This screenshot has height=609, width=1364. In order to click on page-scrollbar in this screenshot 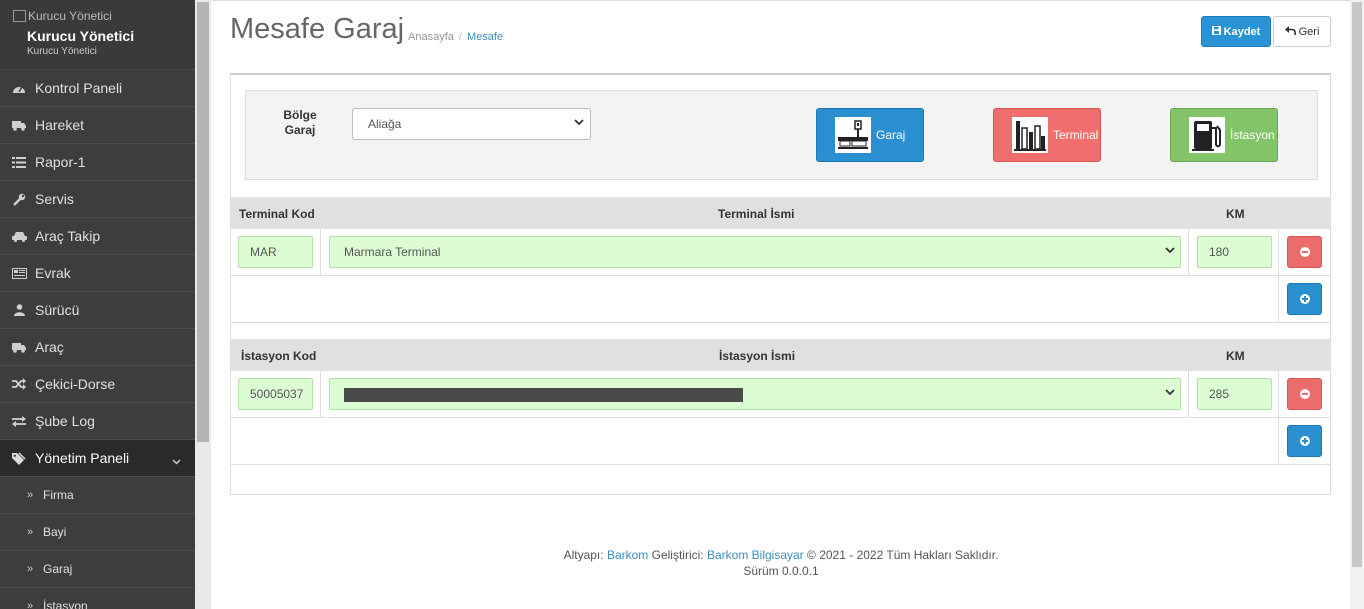, I will do `click(1357, 304)`.